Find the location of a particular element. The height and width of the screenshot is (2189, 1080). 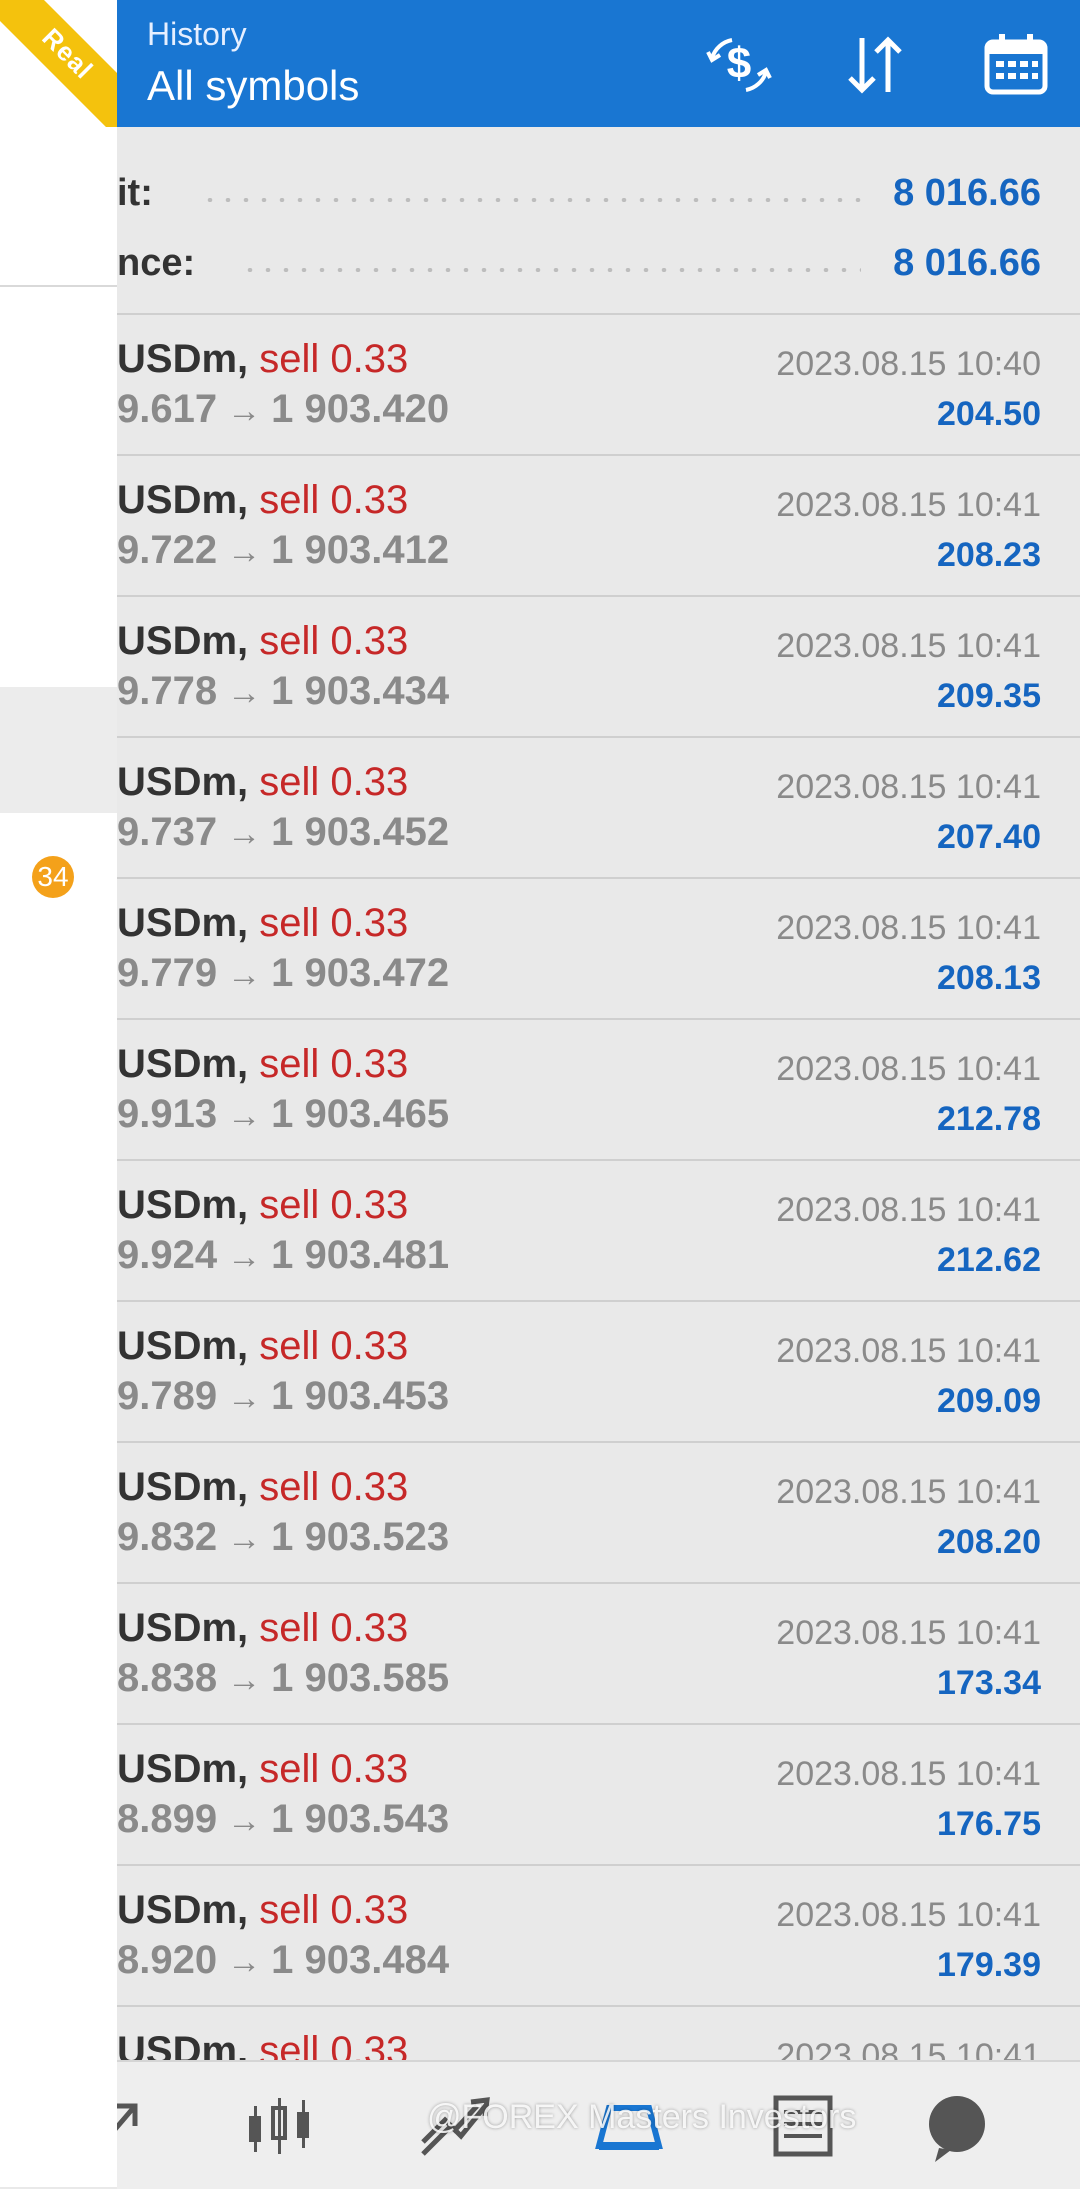

calendar-icon is located at coordinates (1016, 65).